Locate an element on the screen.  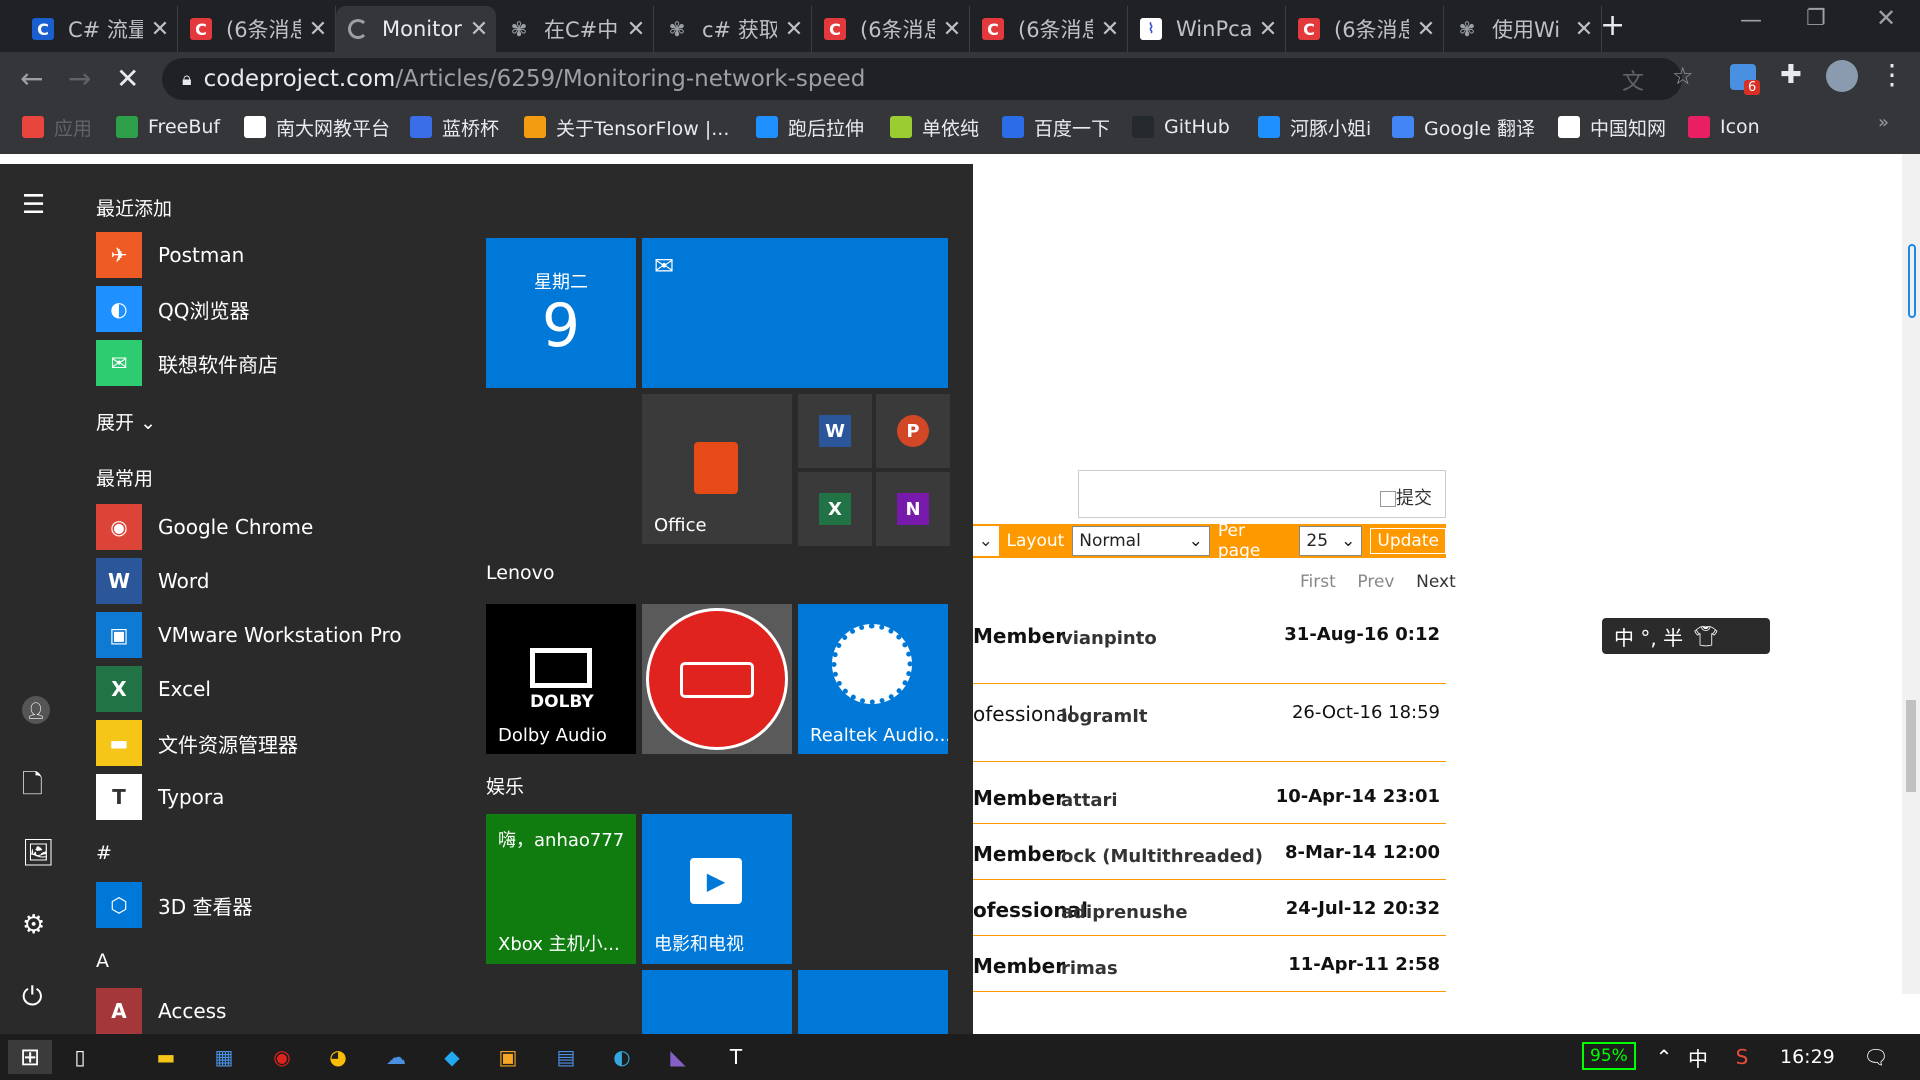
menu-kebab-icon: ⋮ is located at coordinates (1892, 74).